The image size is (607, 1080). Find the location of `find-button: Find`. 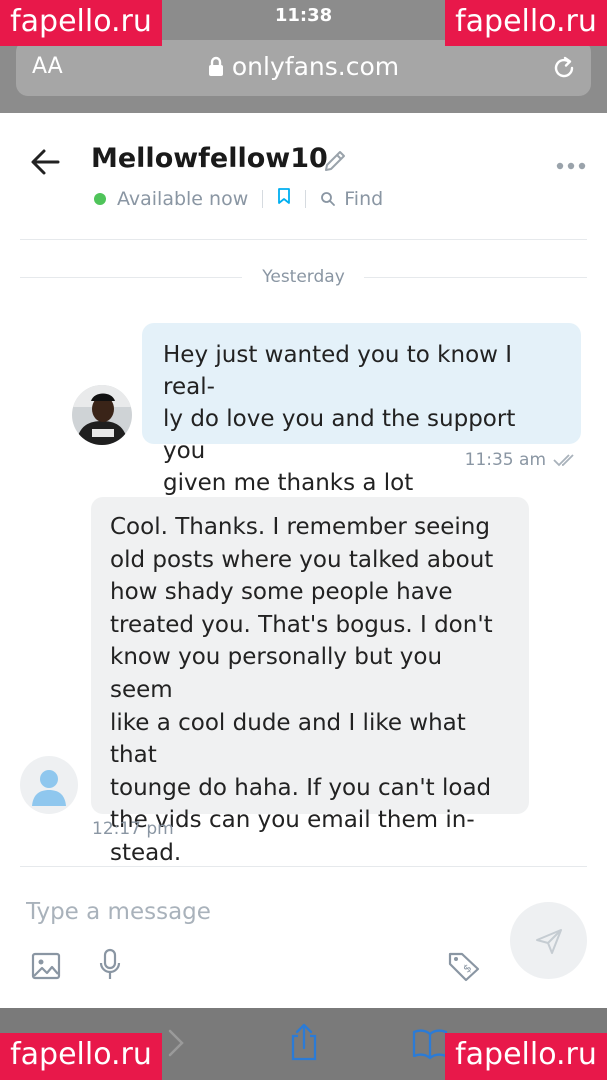

find-button: Find is located at coordinates (351, 199).